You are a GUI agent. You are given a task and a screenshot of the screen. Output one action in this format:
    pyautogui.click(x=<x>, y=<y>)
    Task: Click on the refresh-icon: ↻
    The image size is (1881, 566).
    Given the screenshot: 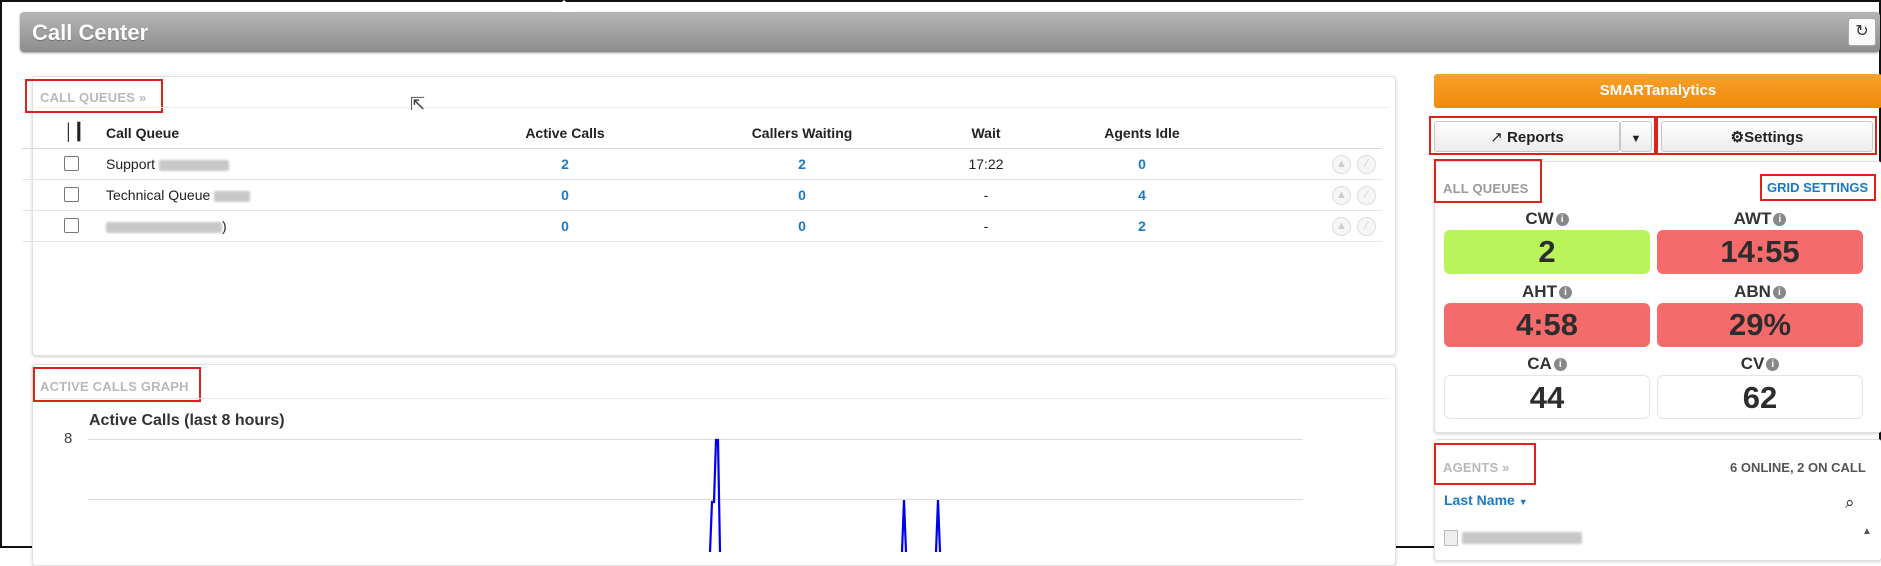 What is the action you would take?
    pyautogui.click(x=1862, y=31)
    